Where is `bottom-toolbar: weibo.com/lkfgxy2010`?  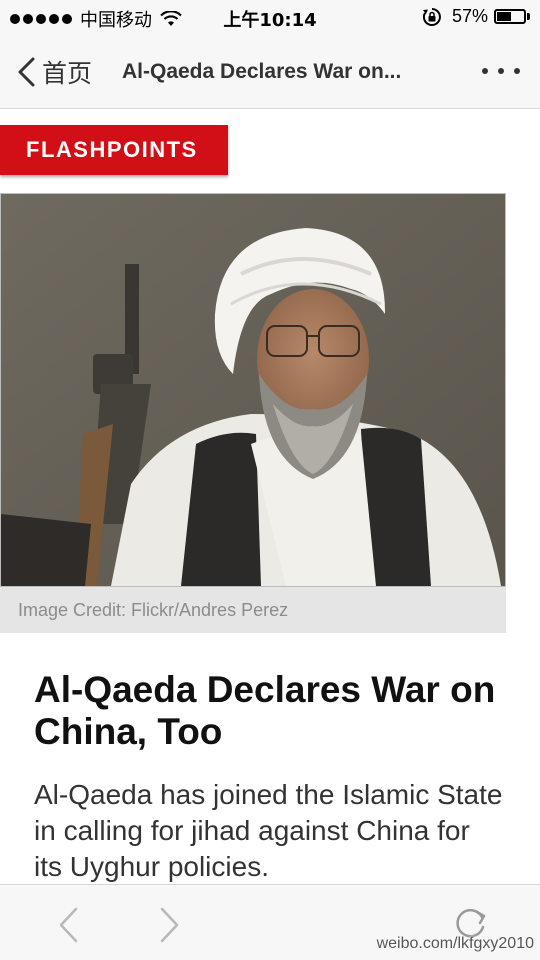
bottom-toolbar: weibo.com/lkfgxy2010 is located at coordinates (270, 922).